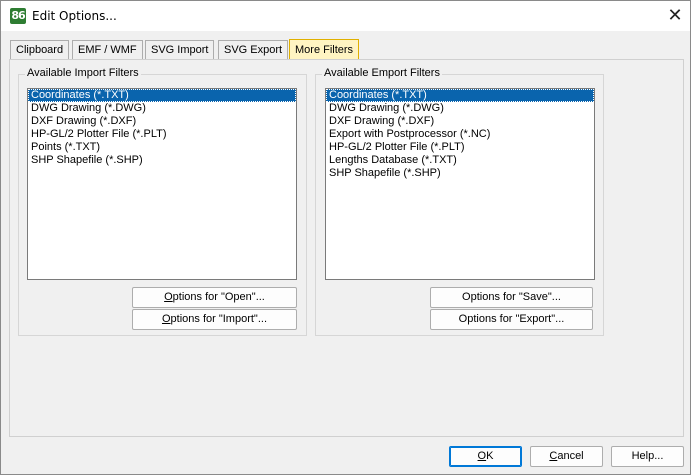  Describe the element at coordinates (460, 134) in the screenshot. I see `list-item: Export with Postprocessor (*.NC)` at that location.